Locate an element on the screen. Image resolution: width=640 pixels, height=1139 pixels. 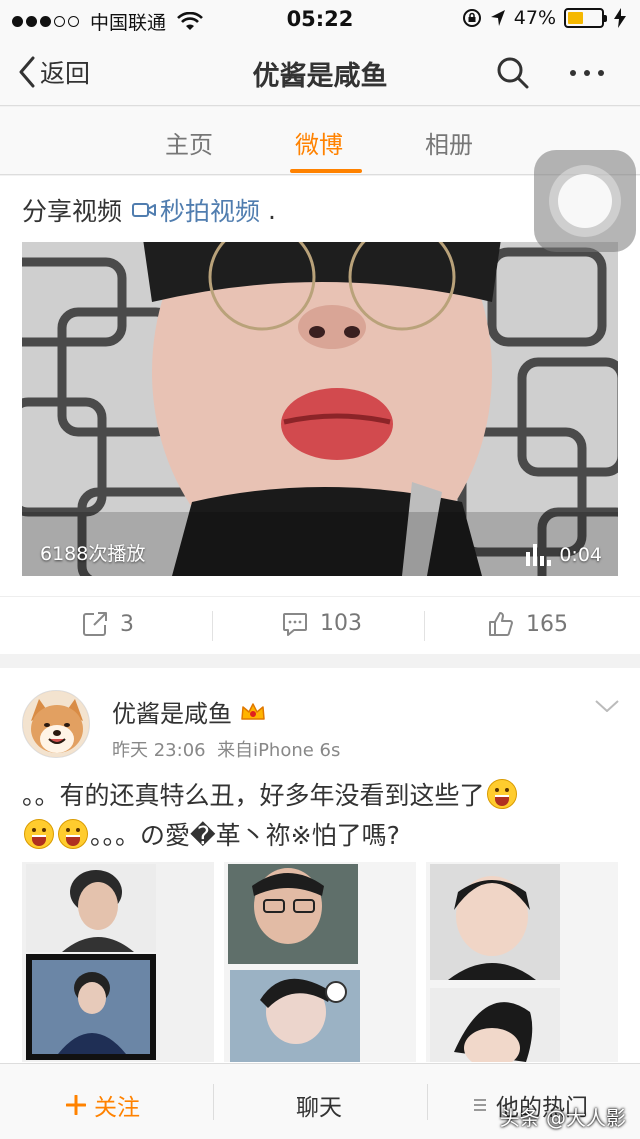
charging-bolt-icon is located at coordinates (620, 18).